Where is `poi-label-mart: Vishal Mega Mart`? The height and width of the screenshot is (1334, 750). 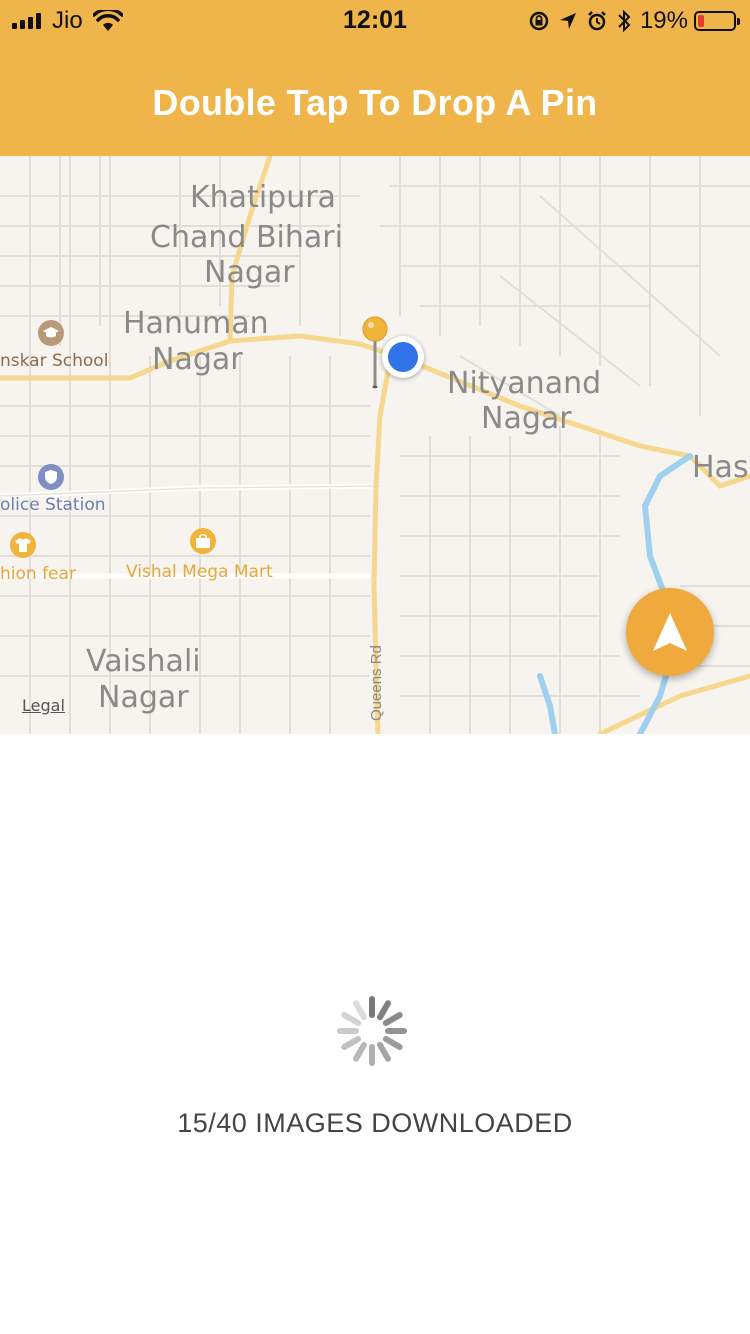 poi-label-mart: Vishal Mega Mart is located at coordinates (199, 572).